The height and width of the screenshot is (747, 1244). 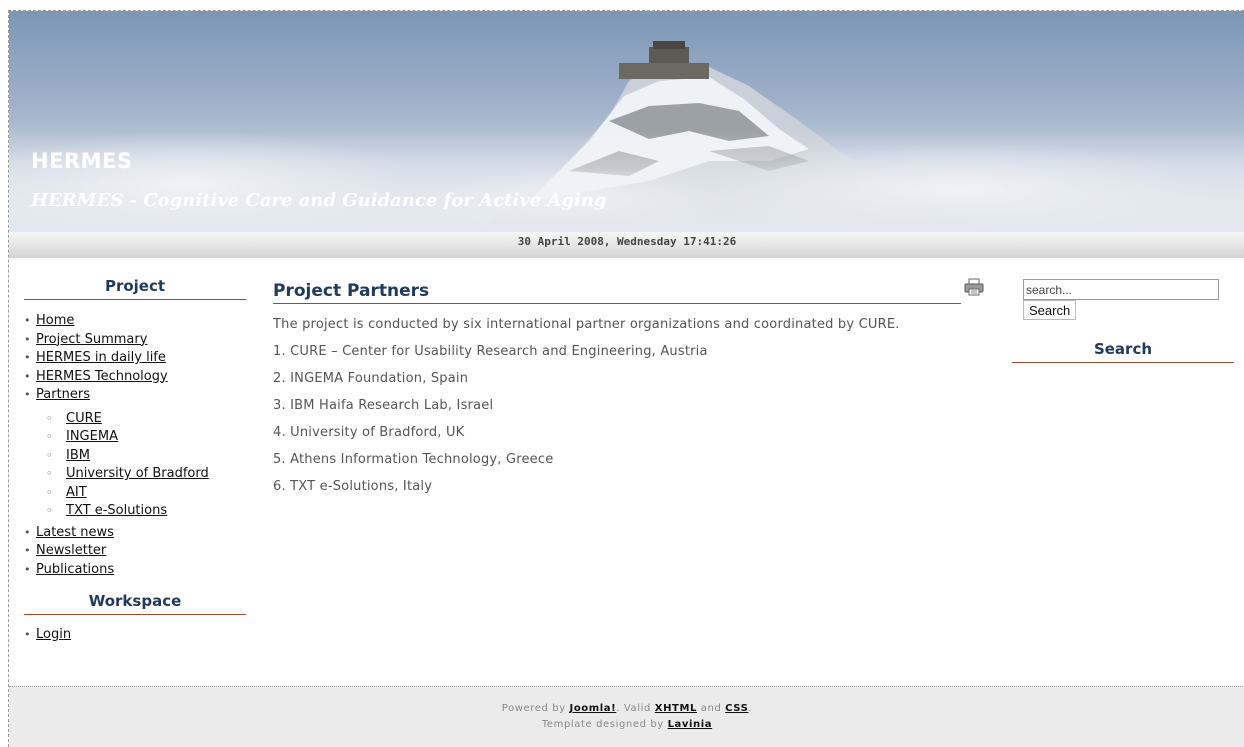 I want to click on search-input, so click(x=1121, y=289).